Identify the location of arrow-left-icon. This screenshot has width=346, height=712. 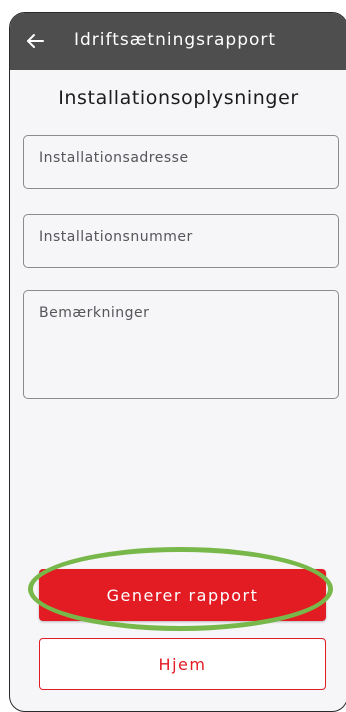
(35, 41).